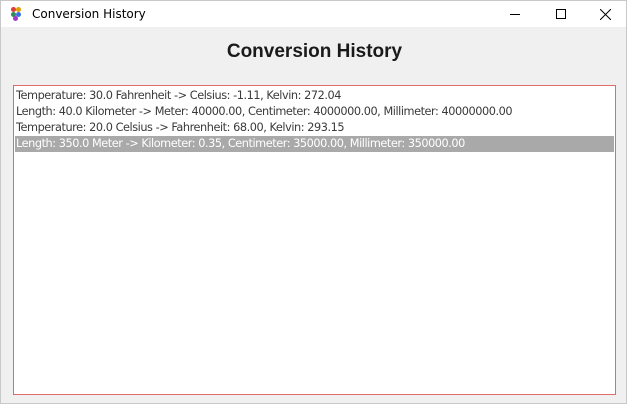 The height and width of the screenshot is (404, 627). Describe the element at coordinates (18, 14) in the screenshot. I see `app-icon` at that location.